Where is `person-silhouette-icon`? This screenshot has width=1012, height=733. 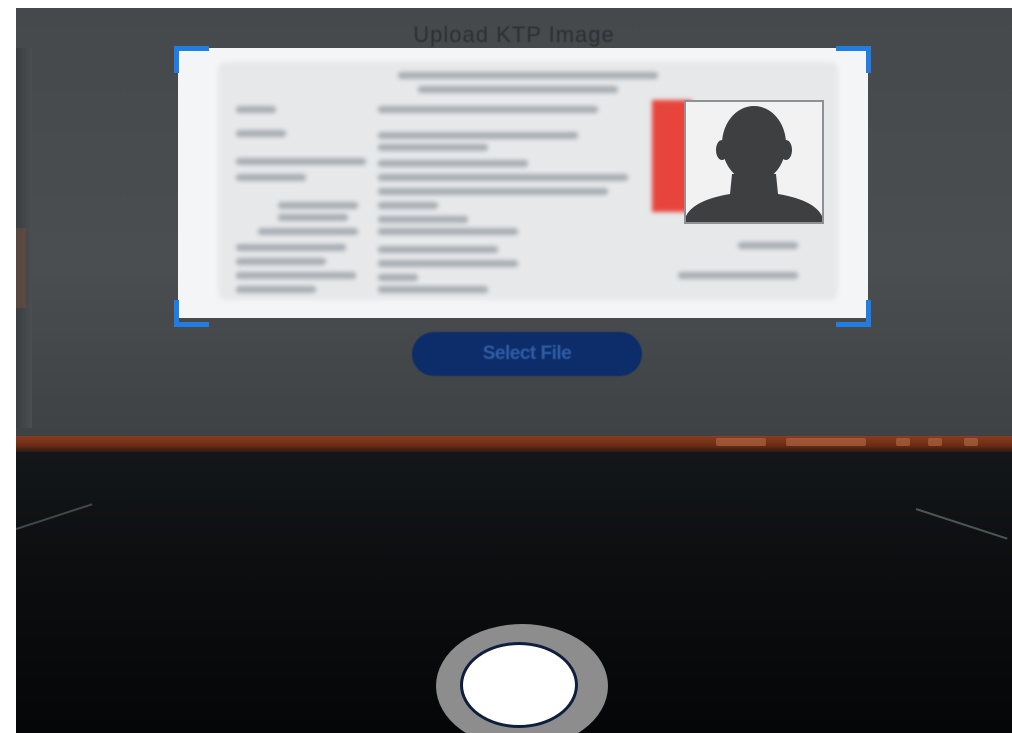 person-silhouette-icon is located at coordinates (754, 162).